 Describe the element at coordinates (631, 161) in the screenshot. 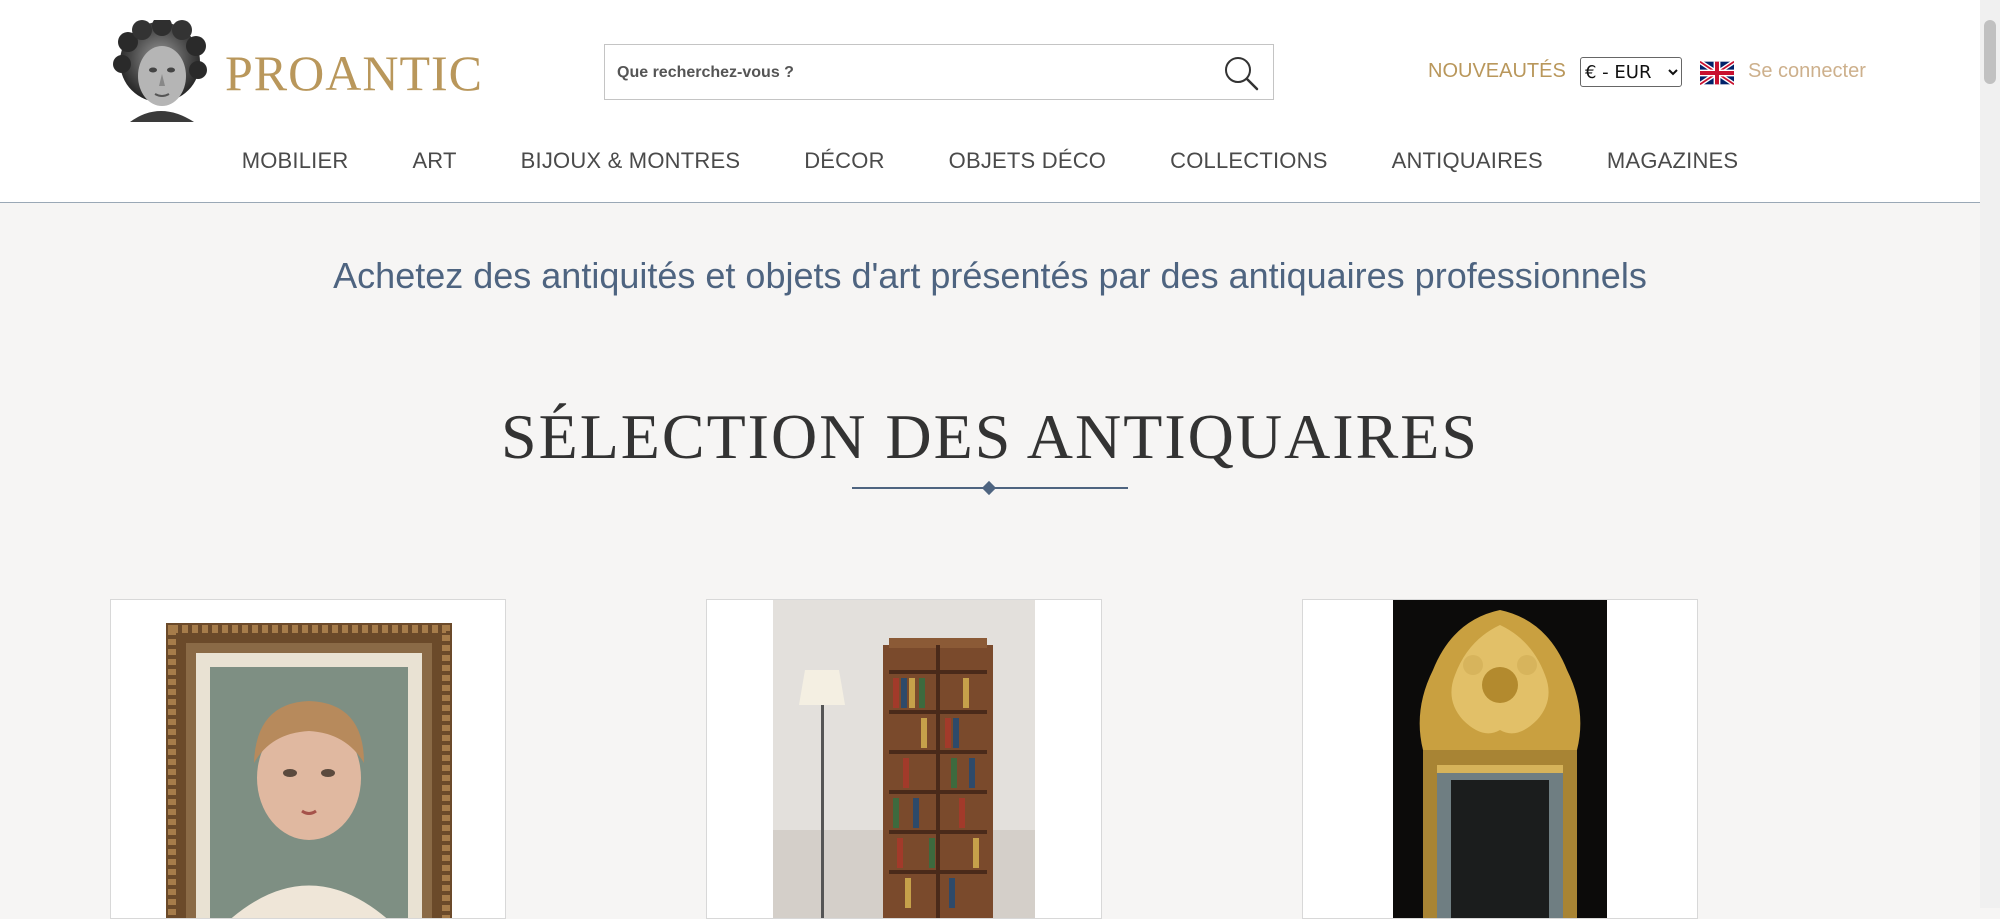

I see `nav-item-bijoux-montres: BIJOUX & MONTRES` at that location.